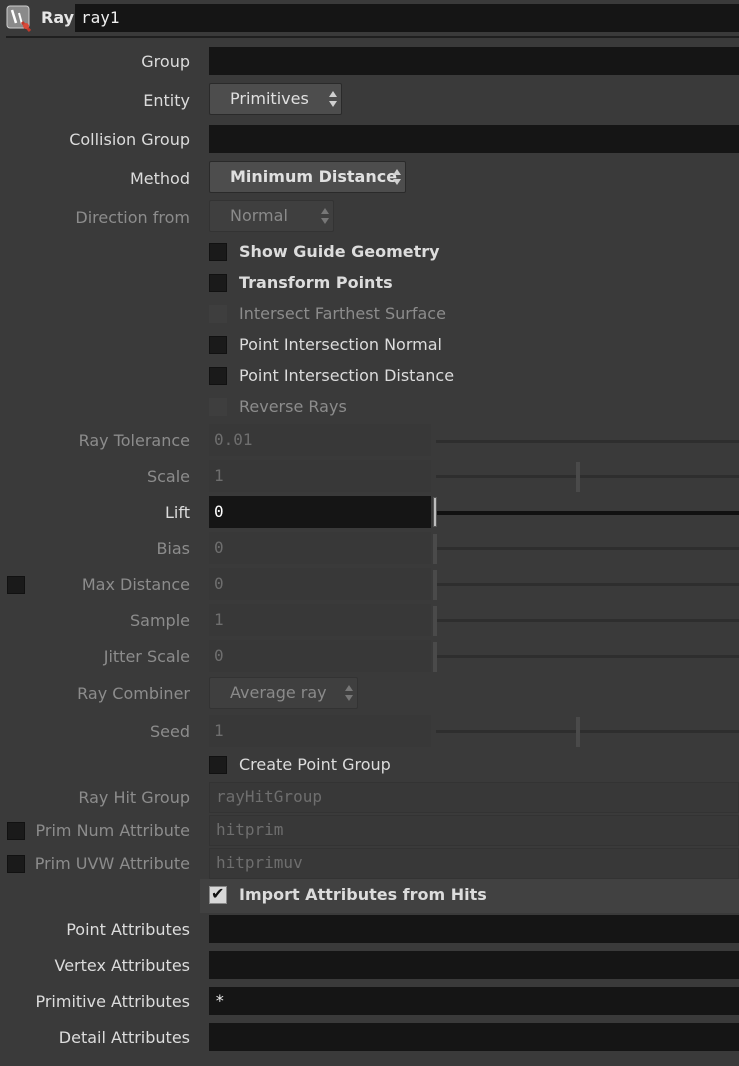  Describe the element at coordinates (407, 18) in the screenshot. I see `node-name-field: ray1` at that location.